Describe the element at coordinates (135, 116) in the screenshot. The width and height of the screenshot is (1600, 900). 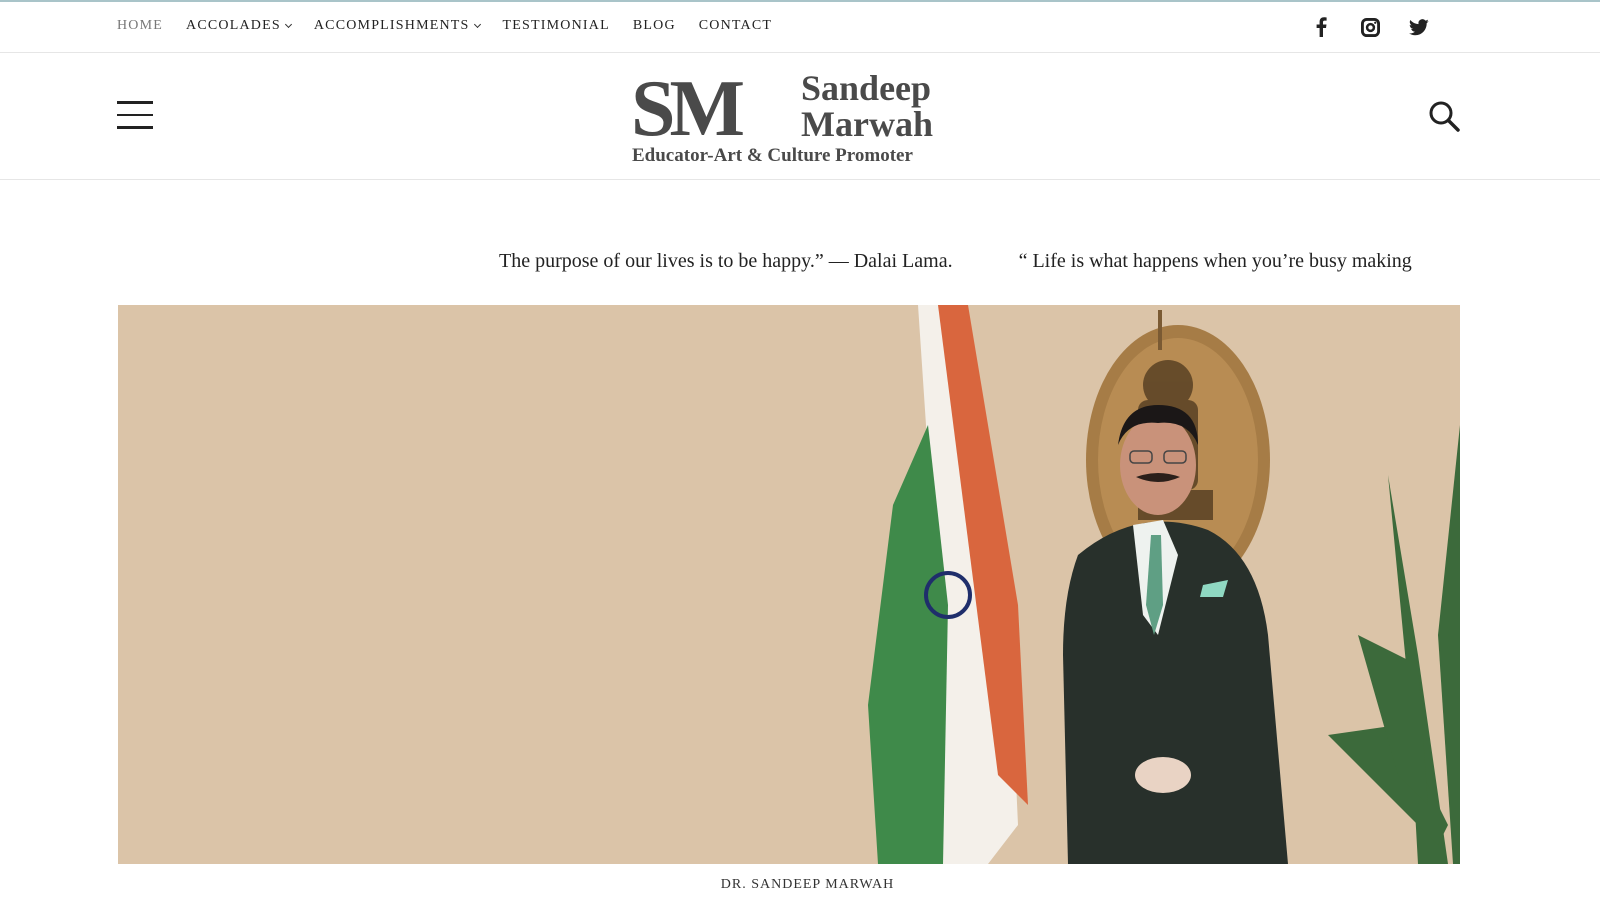
I see `hamburger-icon` at that location.